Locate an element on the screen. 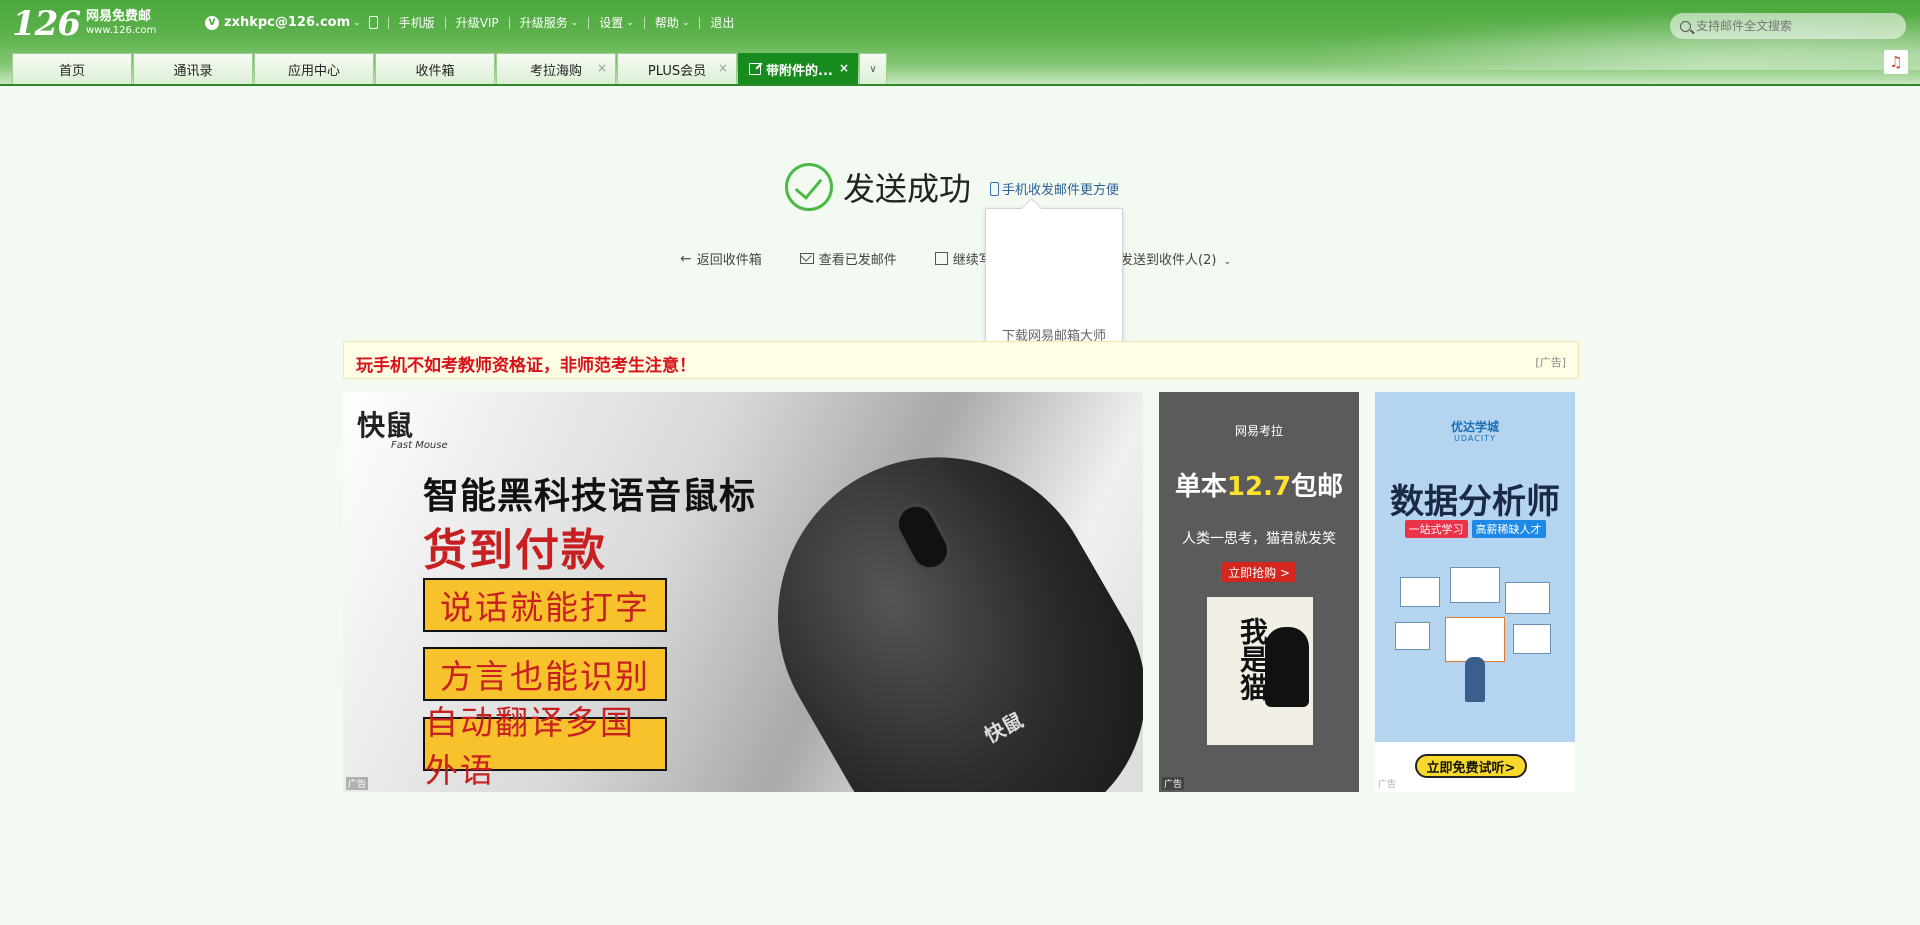 The width and height of the screenshot is (1920, 925). ad-brand-sub: Fast Mouse is located at coordinates (419, 445).